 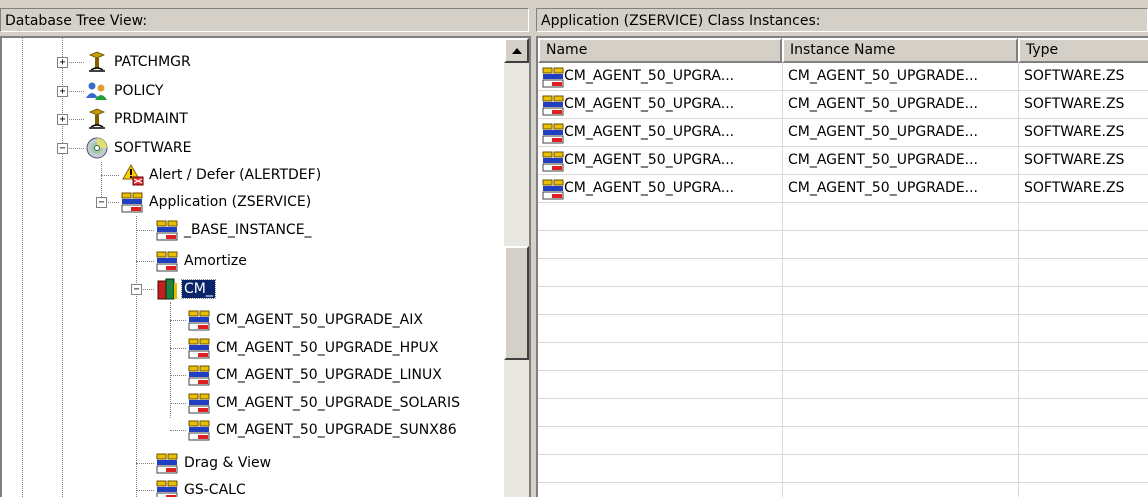 I want to click on tree-node-label: PRDMAINT, so click(x=151, y=119).